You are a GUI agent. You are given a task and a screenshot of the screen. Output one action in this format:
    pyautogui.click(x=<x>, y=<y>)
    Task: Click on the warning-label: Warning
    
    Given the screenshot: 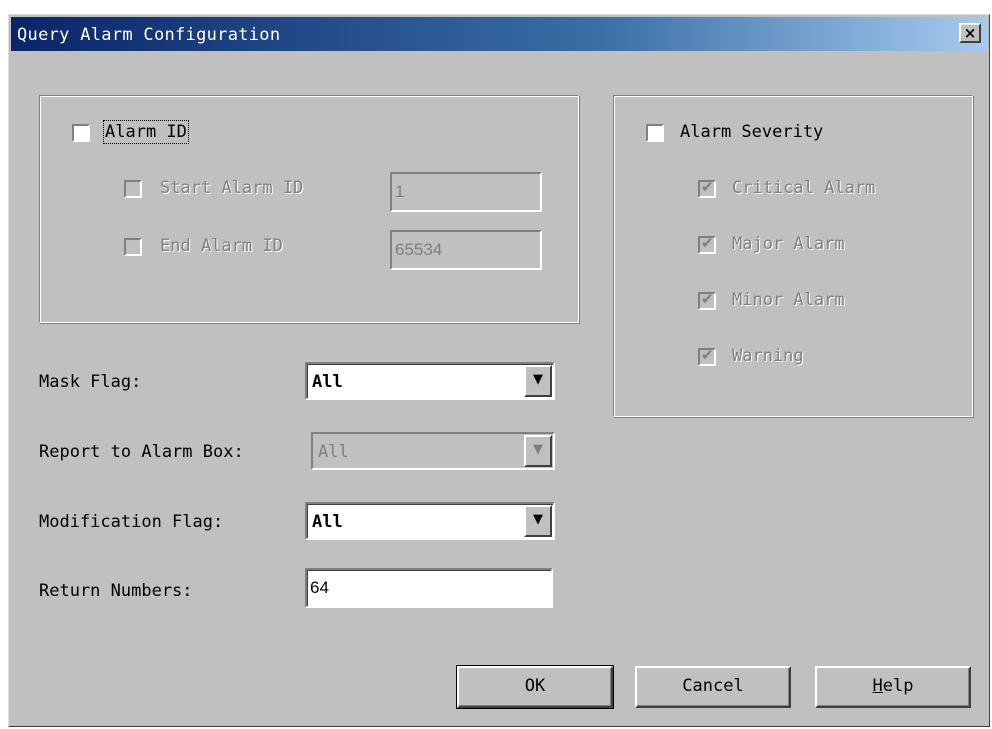 What is the action you would take?
    pyautogui.click(x=768, y=356)
    